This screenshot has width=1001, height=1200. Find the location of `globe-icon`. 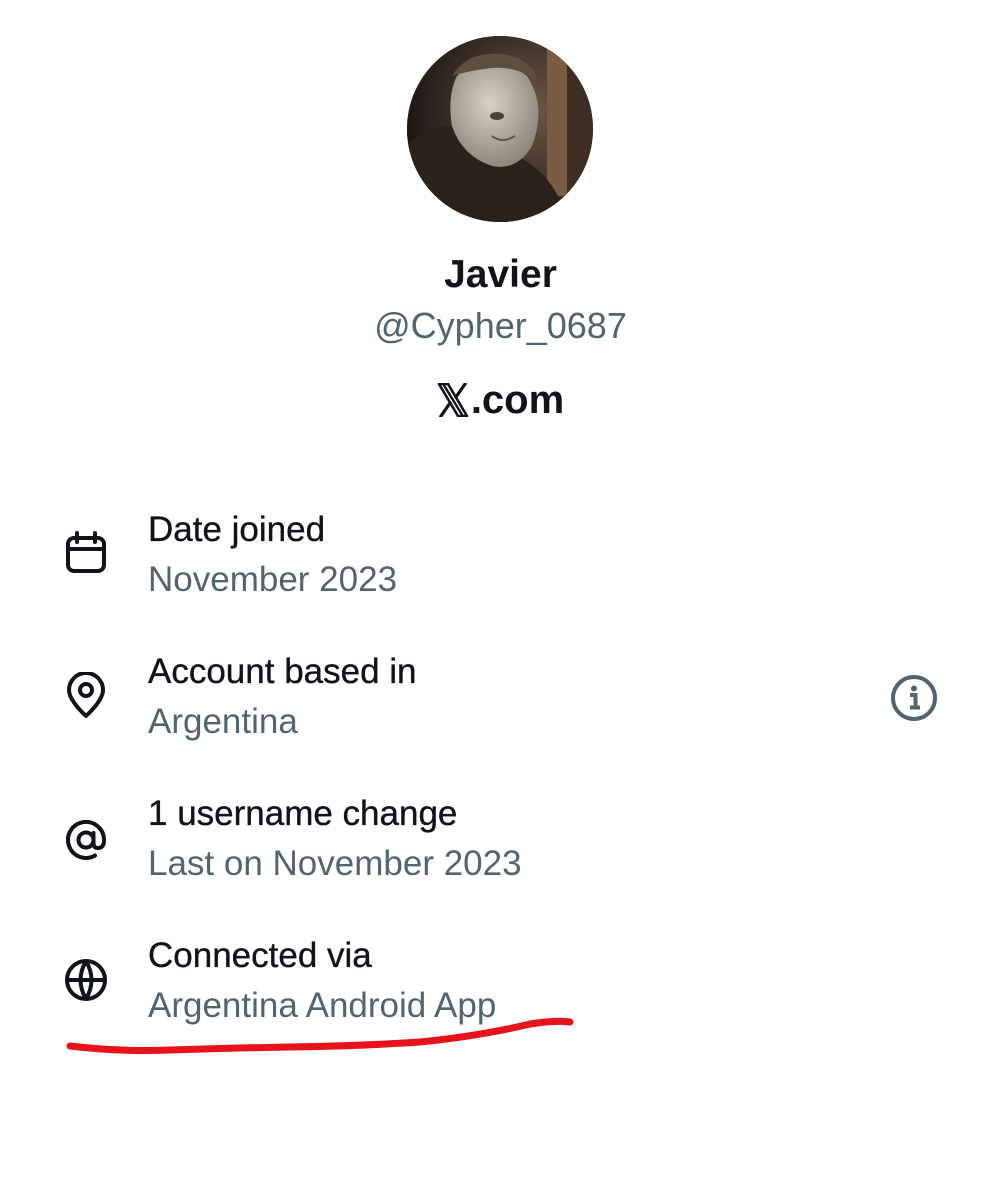

globe-icon is located at coordinates (86, 980).